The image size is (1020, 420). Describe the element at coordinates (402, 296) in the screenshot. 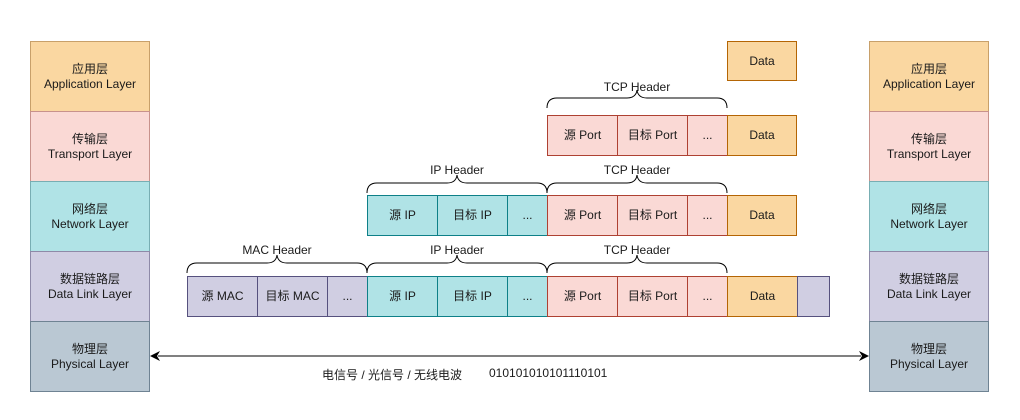

I see `datalink-src-ip-field: 源 IP` at that location.